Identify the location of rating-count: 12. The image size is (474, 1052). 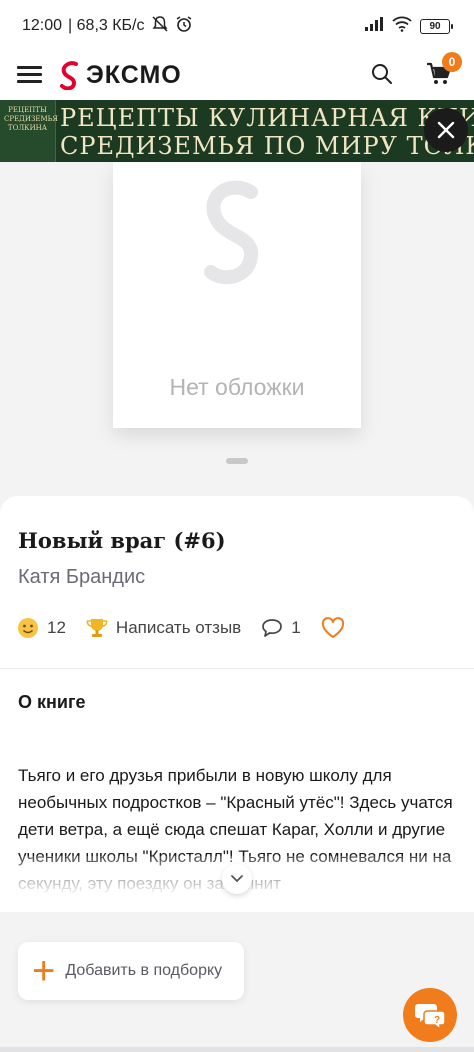
(56, 627).